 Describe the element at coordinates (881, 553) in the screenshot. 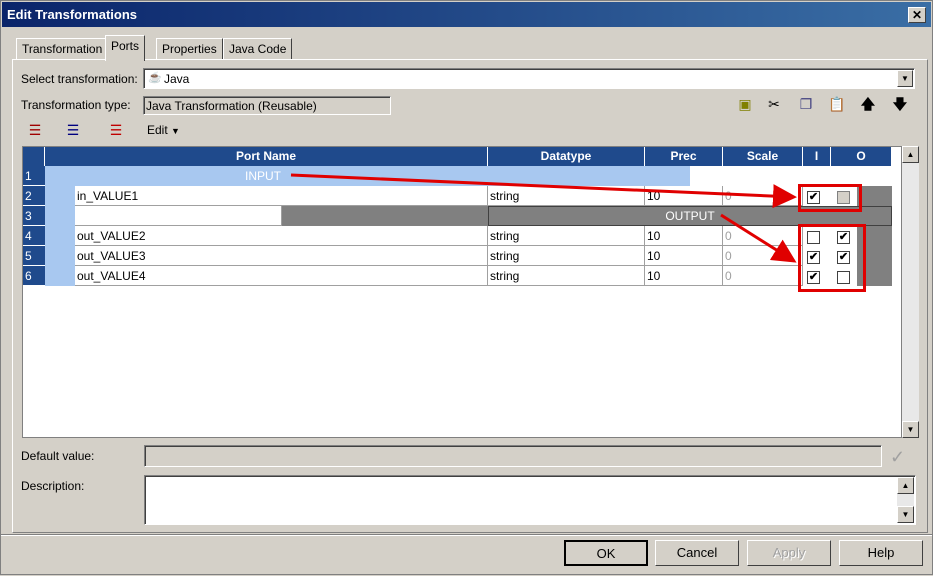

I see `help-button: Help` at that location.